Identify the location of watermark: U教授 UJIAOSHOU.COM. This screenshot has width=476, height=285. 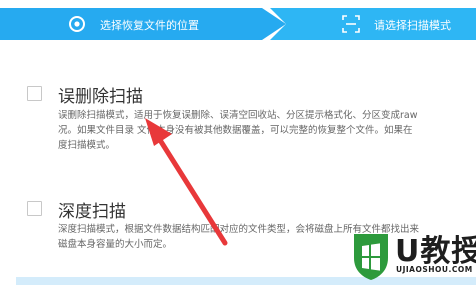
(413, 258).